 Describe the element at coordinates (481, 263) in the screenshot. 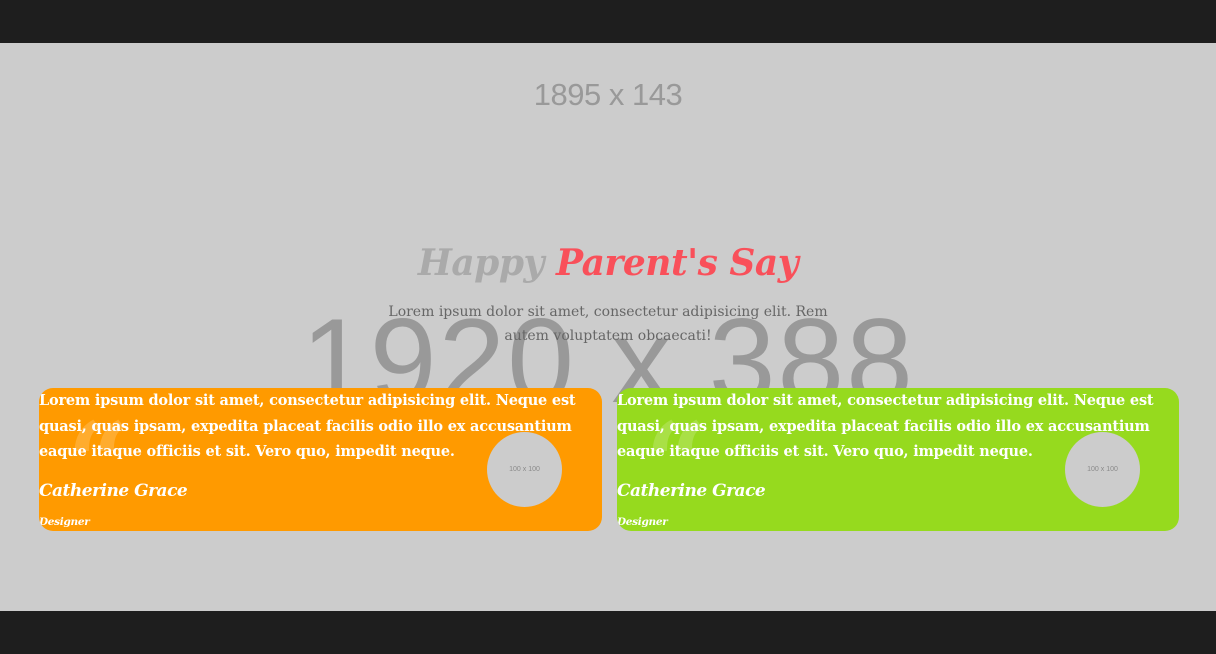

I see `heading-muted: Happy` at that location.